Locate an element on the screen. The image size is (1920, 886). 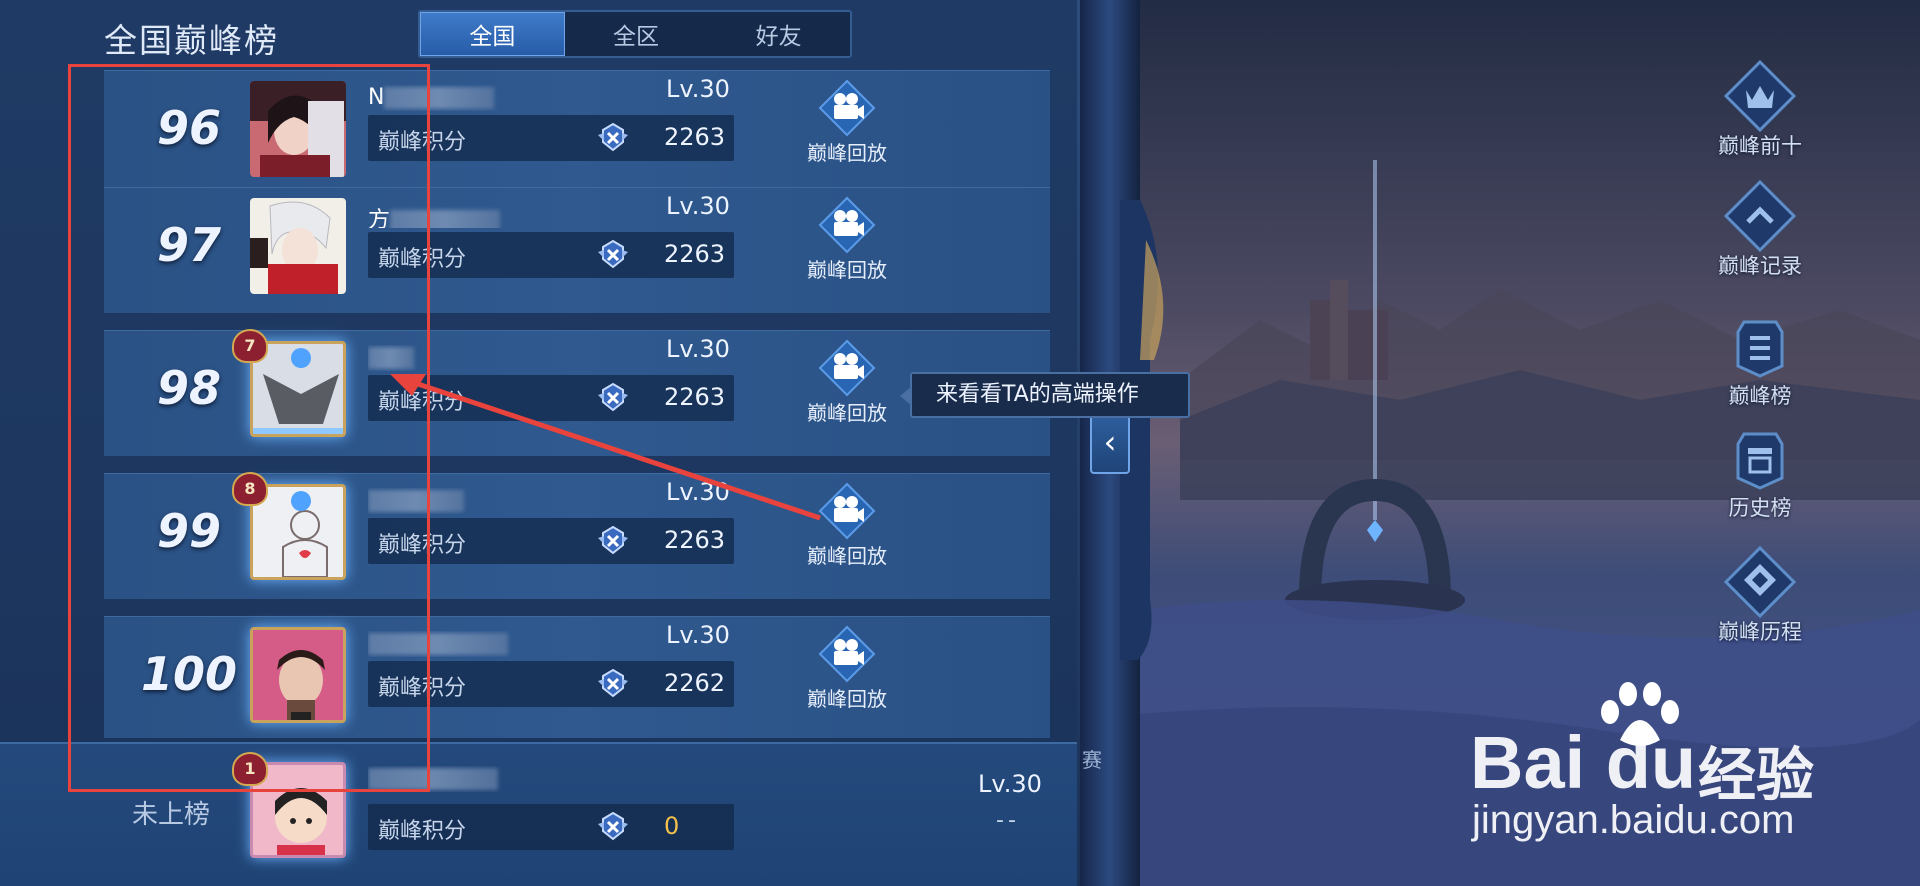
watermark-brand: Bai du is located at coordinates (1583, 762).